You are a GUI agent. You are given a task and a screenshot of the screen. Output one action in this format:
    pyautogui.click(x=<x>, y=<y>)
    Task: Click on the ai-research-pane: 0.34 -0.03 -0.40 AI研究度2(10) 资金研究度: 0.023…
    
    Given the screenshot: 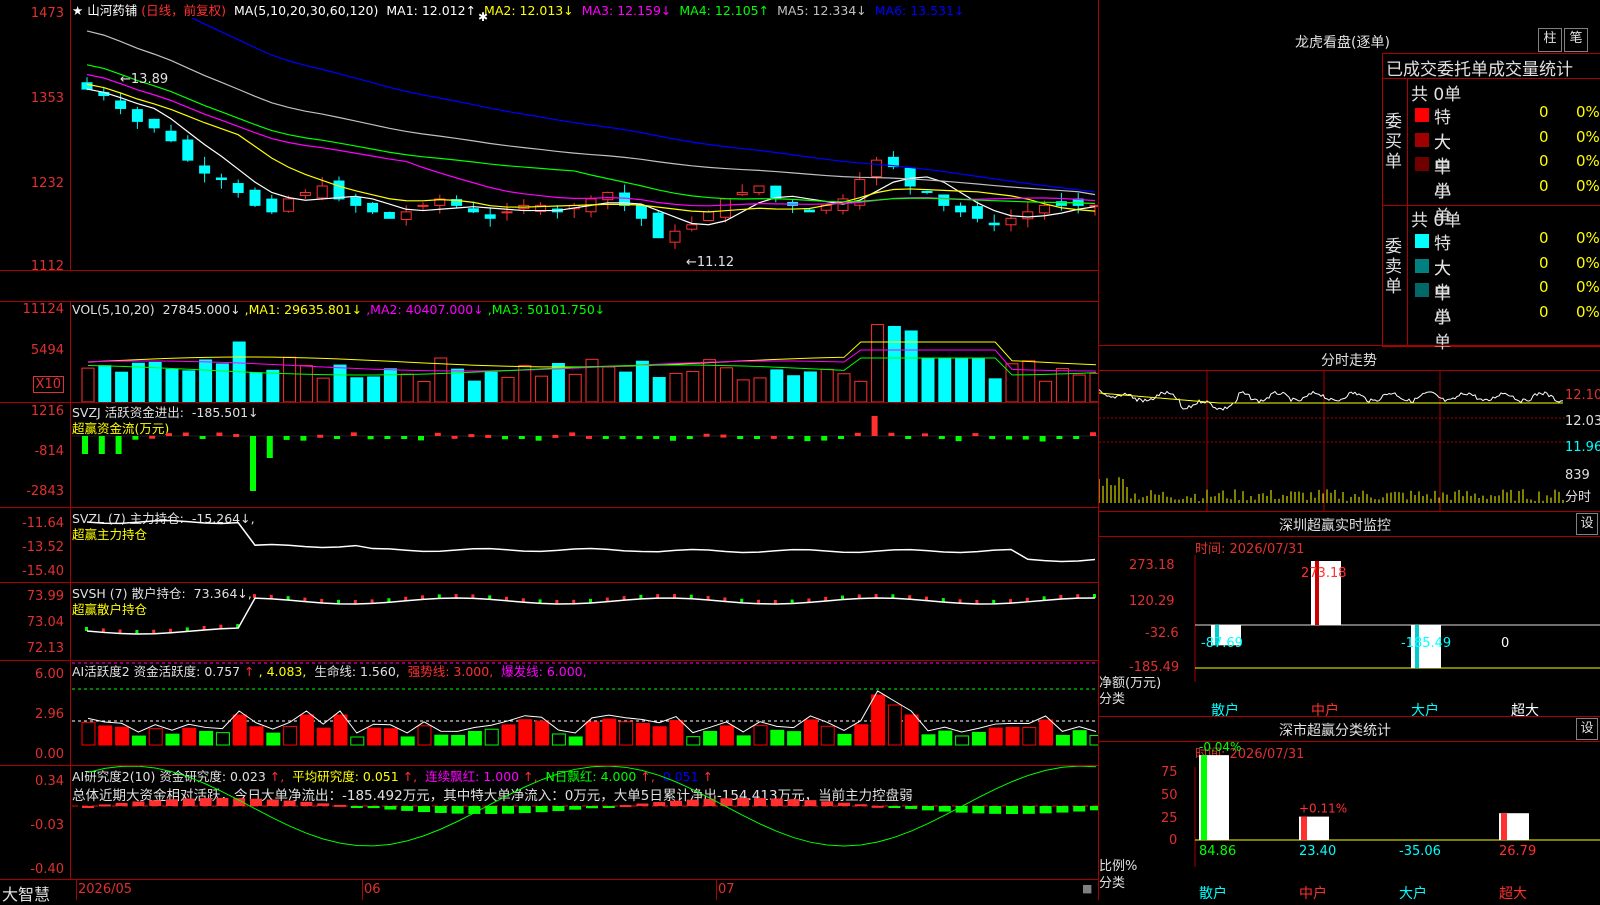 What is the action you would take?
    pyautogui.click(x=549, y=823)
    